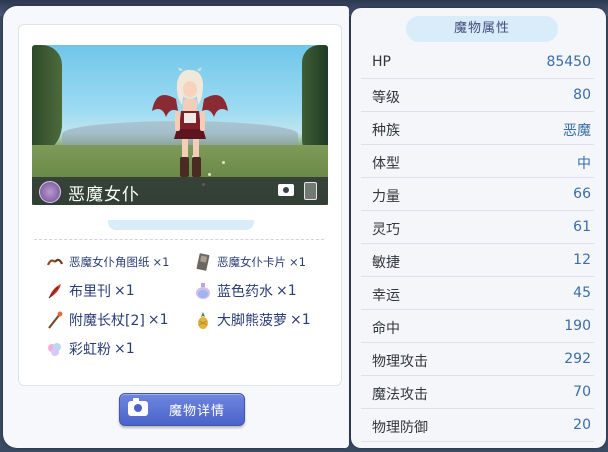  What do you see at coordinates (400, 362) in the screenshot?
I see `stat-label: 物理攻击` at bounding box center [400, 362].